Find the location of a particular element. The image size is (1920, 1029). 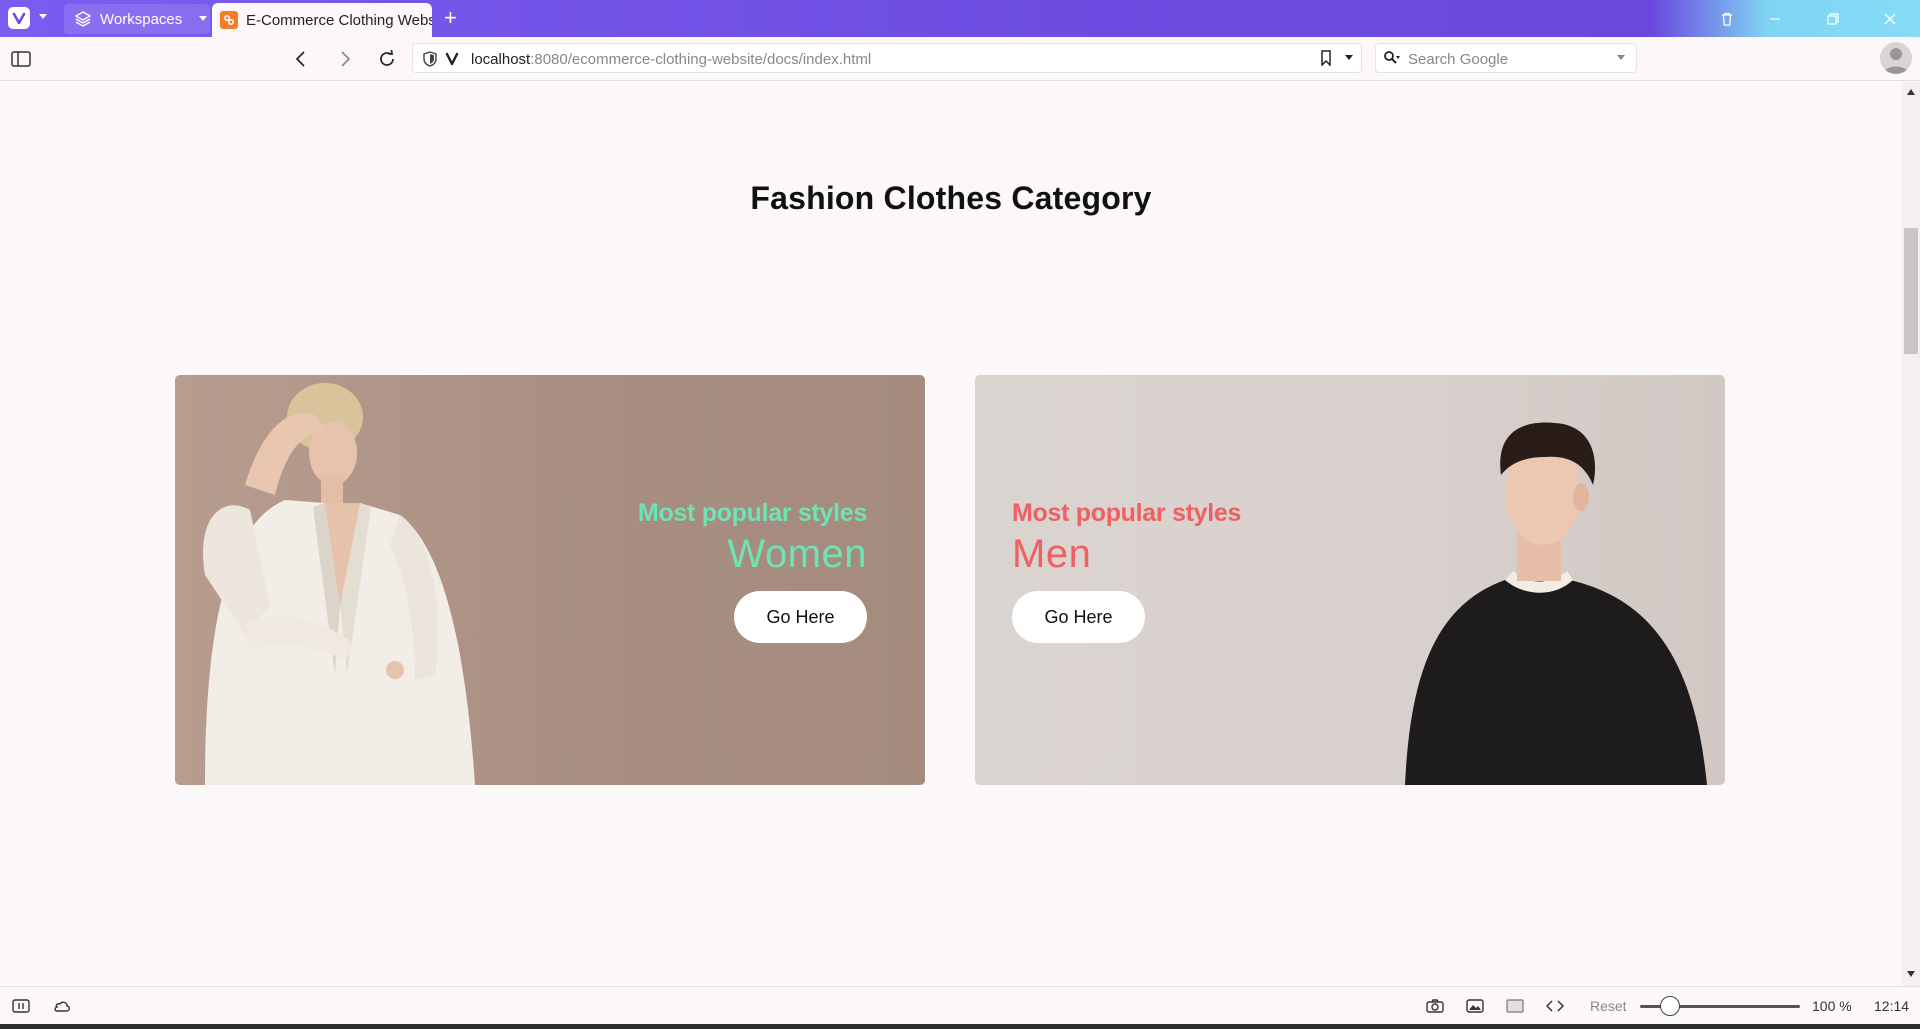

forward-icon is located at coordinates (345, 59).